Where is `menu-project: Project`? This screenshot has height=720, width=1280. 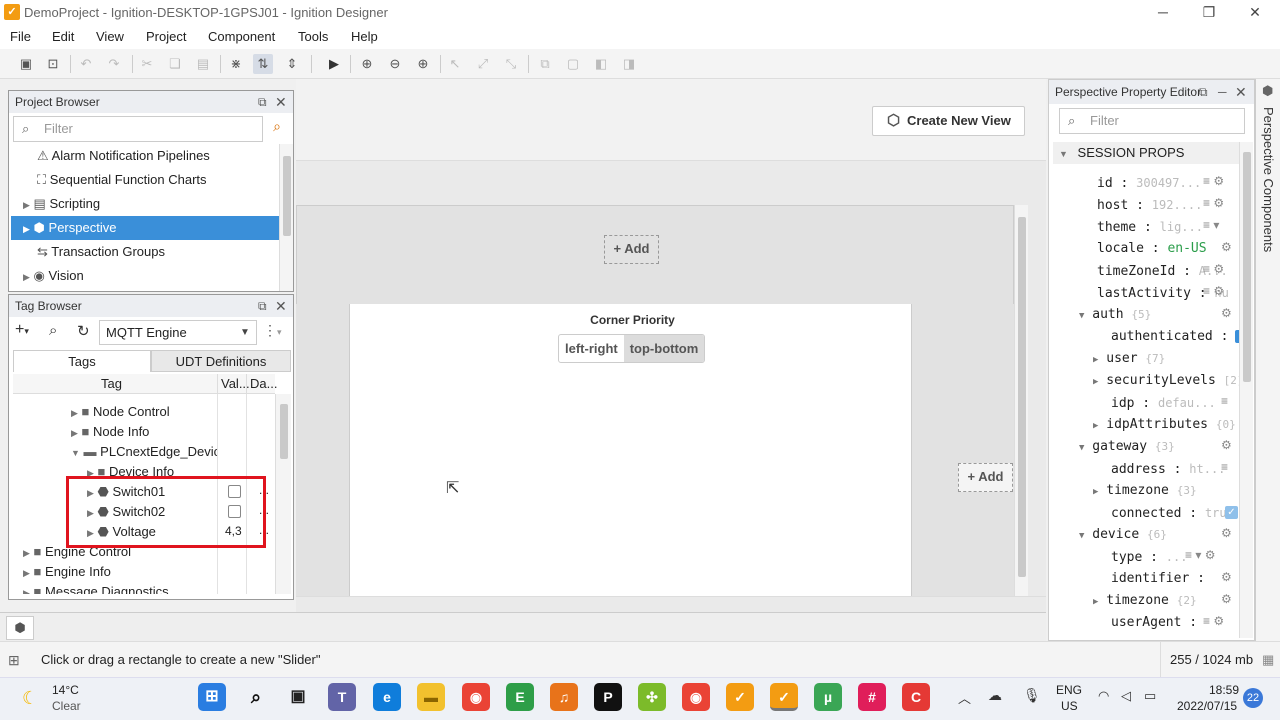
menu-project: Project is located at coordinates (166, 36).